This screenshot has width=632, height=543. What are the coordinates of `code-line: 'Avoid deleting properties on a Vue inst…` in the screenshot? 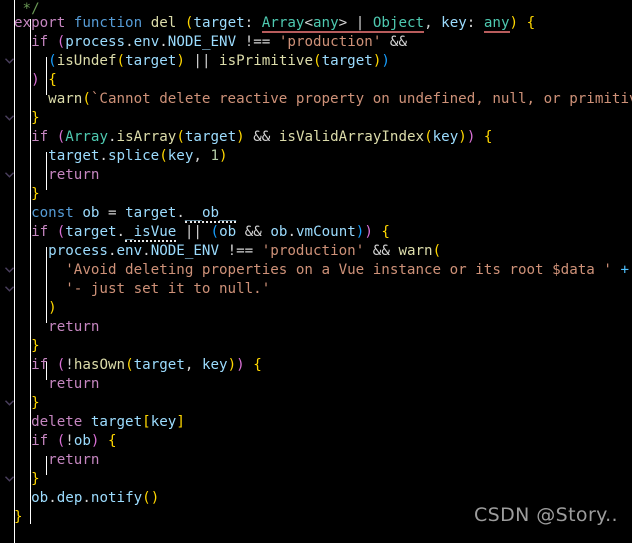 It's located at (314, 270).